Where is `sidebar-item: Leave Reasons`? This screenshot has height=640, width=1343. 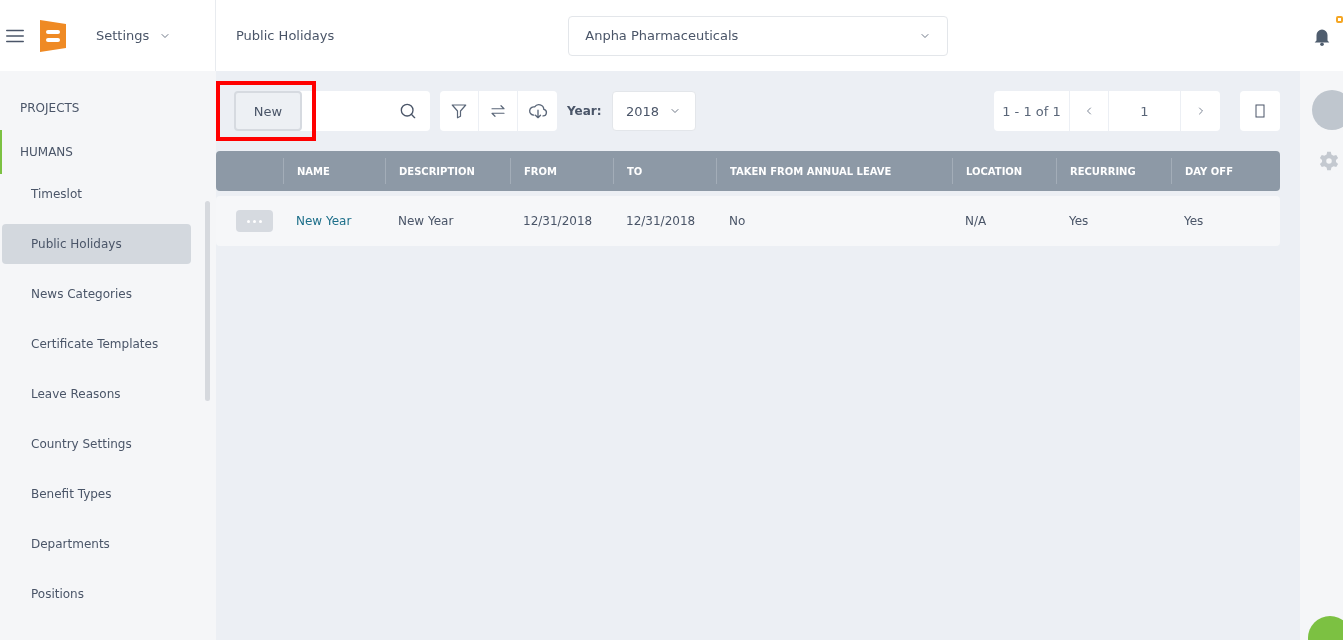
sidebar-item: Leave Reasons is located at coordinates (96, 394).